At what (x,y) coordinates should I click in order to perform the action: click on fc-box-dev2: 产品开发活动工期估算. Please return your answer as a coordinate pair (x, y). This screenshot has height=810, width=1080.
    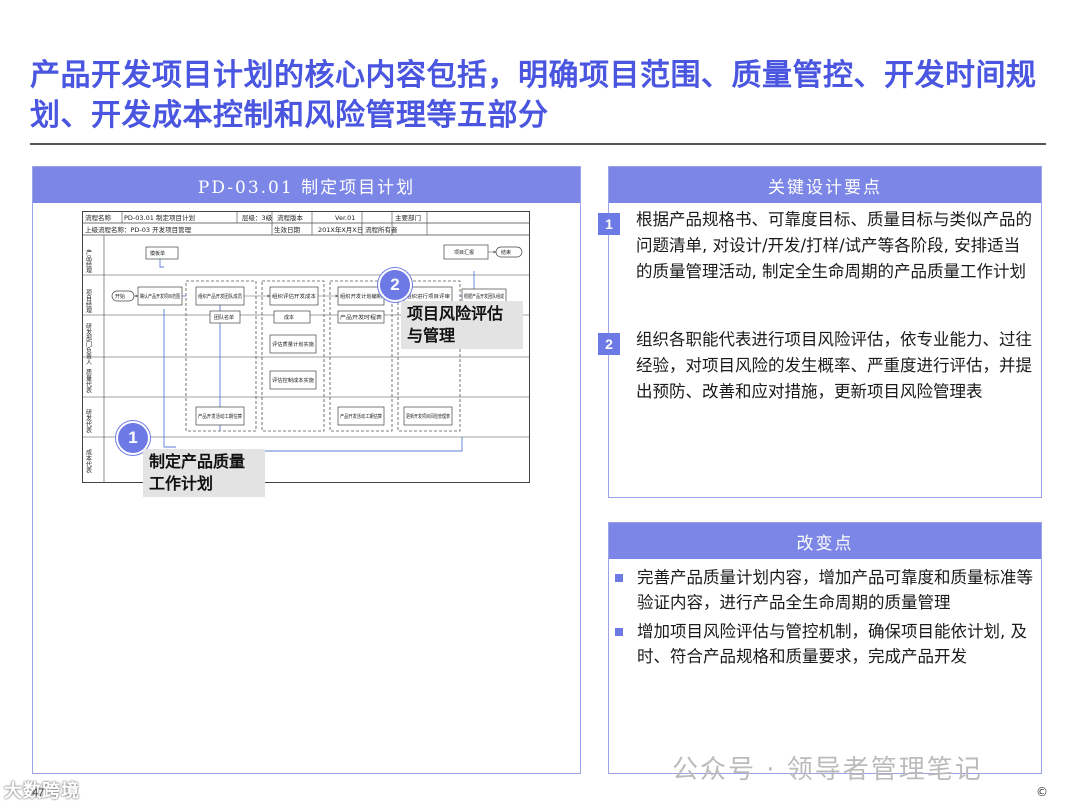
    Looking at the image, I should click on (361, 416).